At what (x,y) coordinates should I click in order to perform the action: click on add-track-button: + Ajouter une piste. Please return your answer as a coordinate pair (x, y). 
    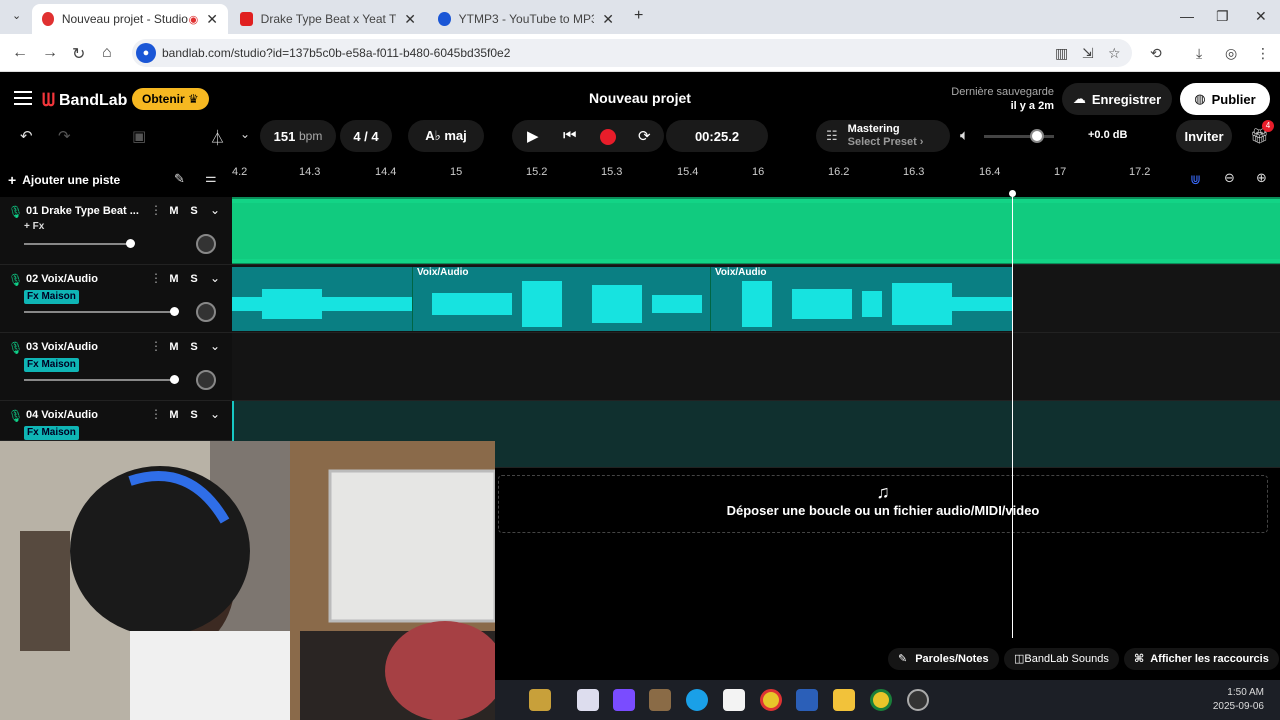
    Looking at the image, I should click on (64, 180).